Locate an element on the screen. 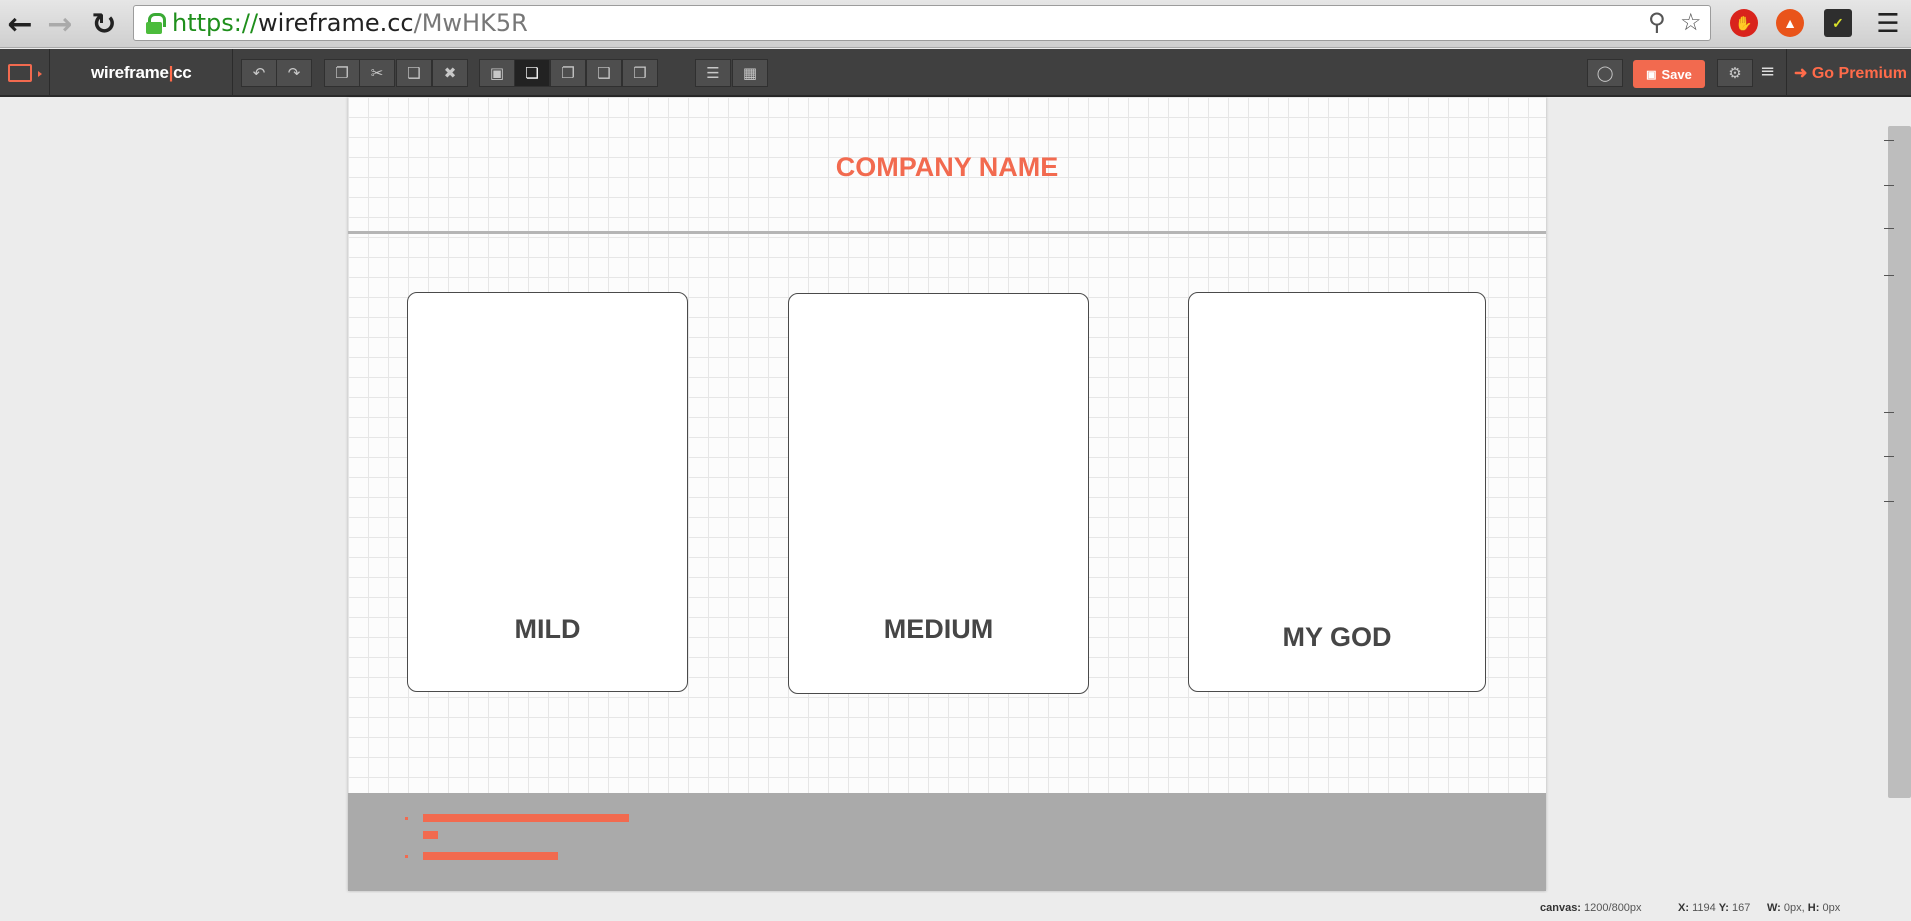 Image resolution: width=1911 pixels, height=921 pixels. url-host: wireframe.cc is located at coordinates (336, 23).